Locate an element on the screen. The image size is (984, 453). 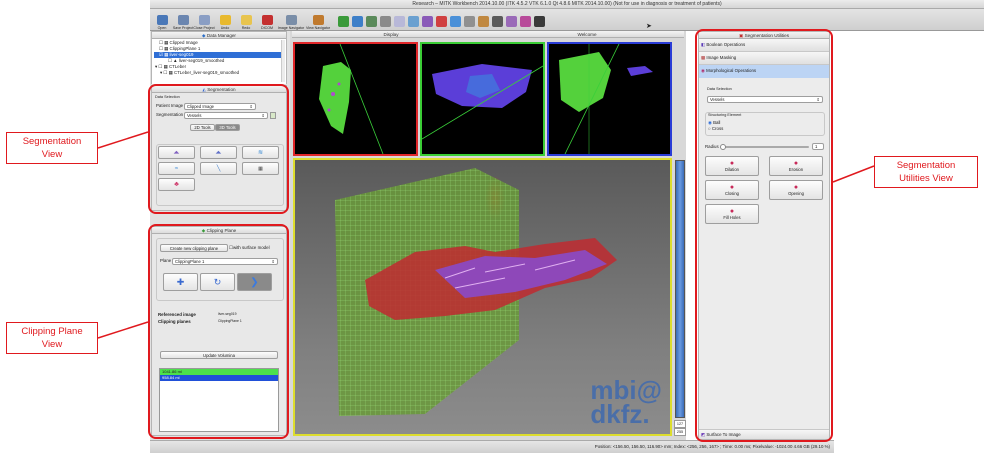
clipping-connector is located at coordinates (123, 330).